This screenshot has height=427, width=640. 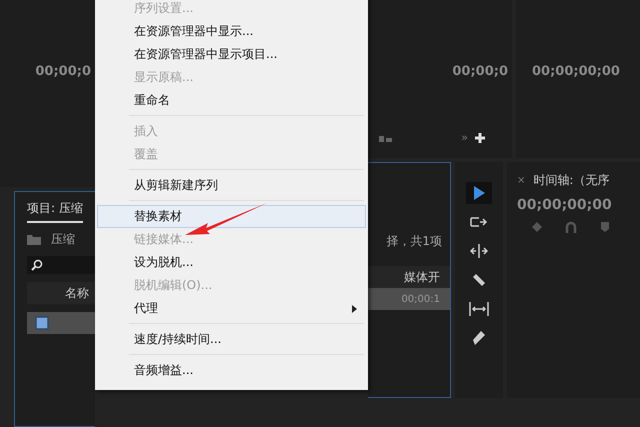 What do you see at coordinates (231, 100) in the screenshot?
I see `menu-item: 重命名` at bounding box center [231, 100].